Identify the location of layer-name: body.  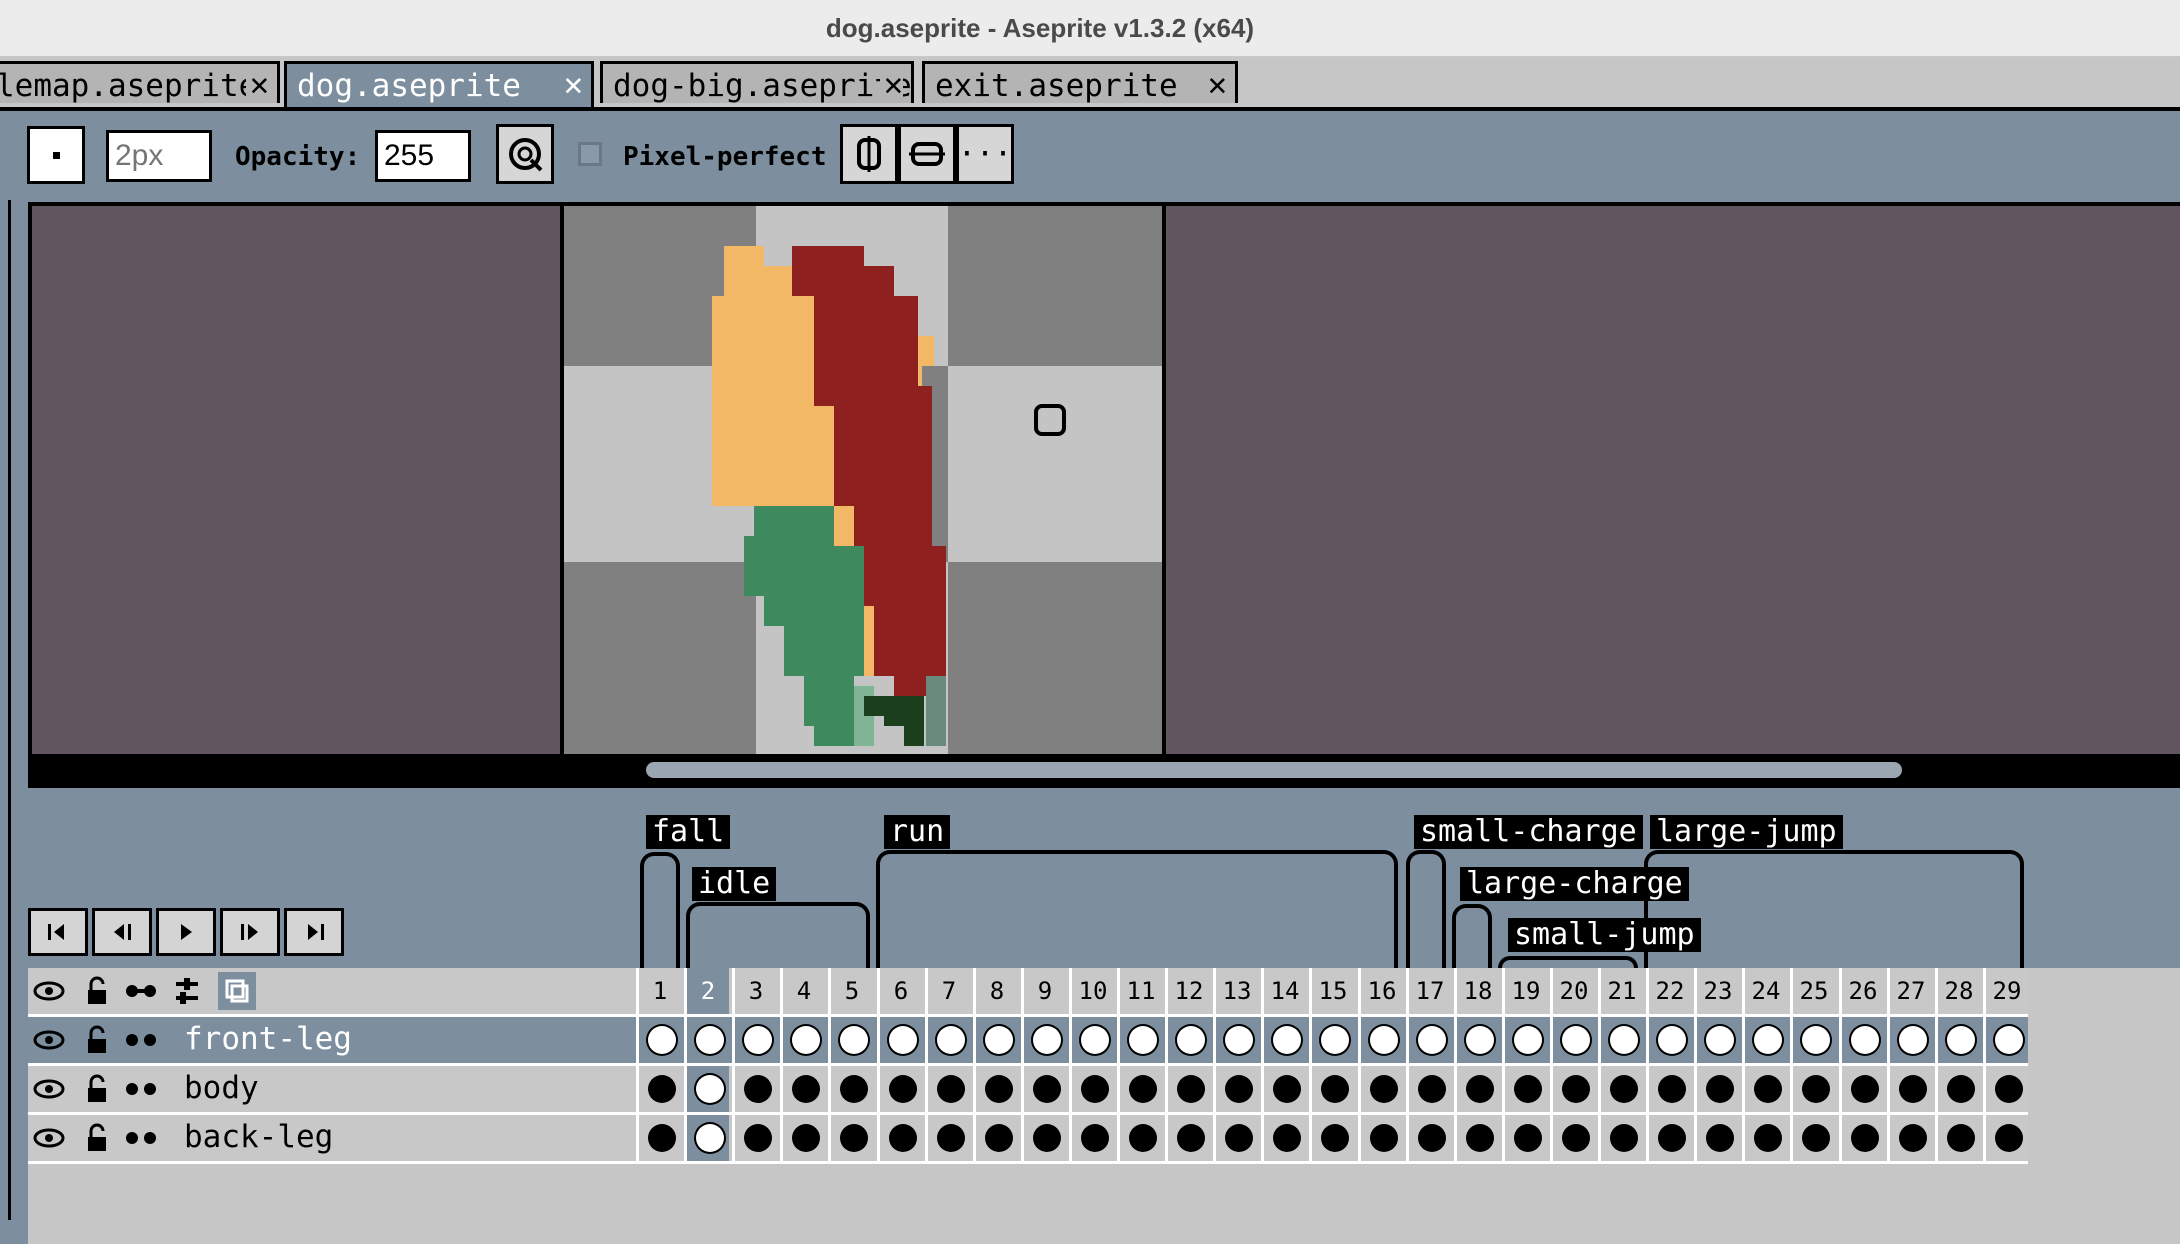
(221, 1088).